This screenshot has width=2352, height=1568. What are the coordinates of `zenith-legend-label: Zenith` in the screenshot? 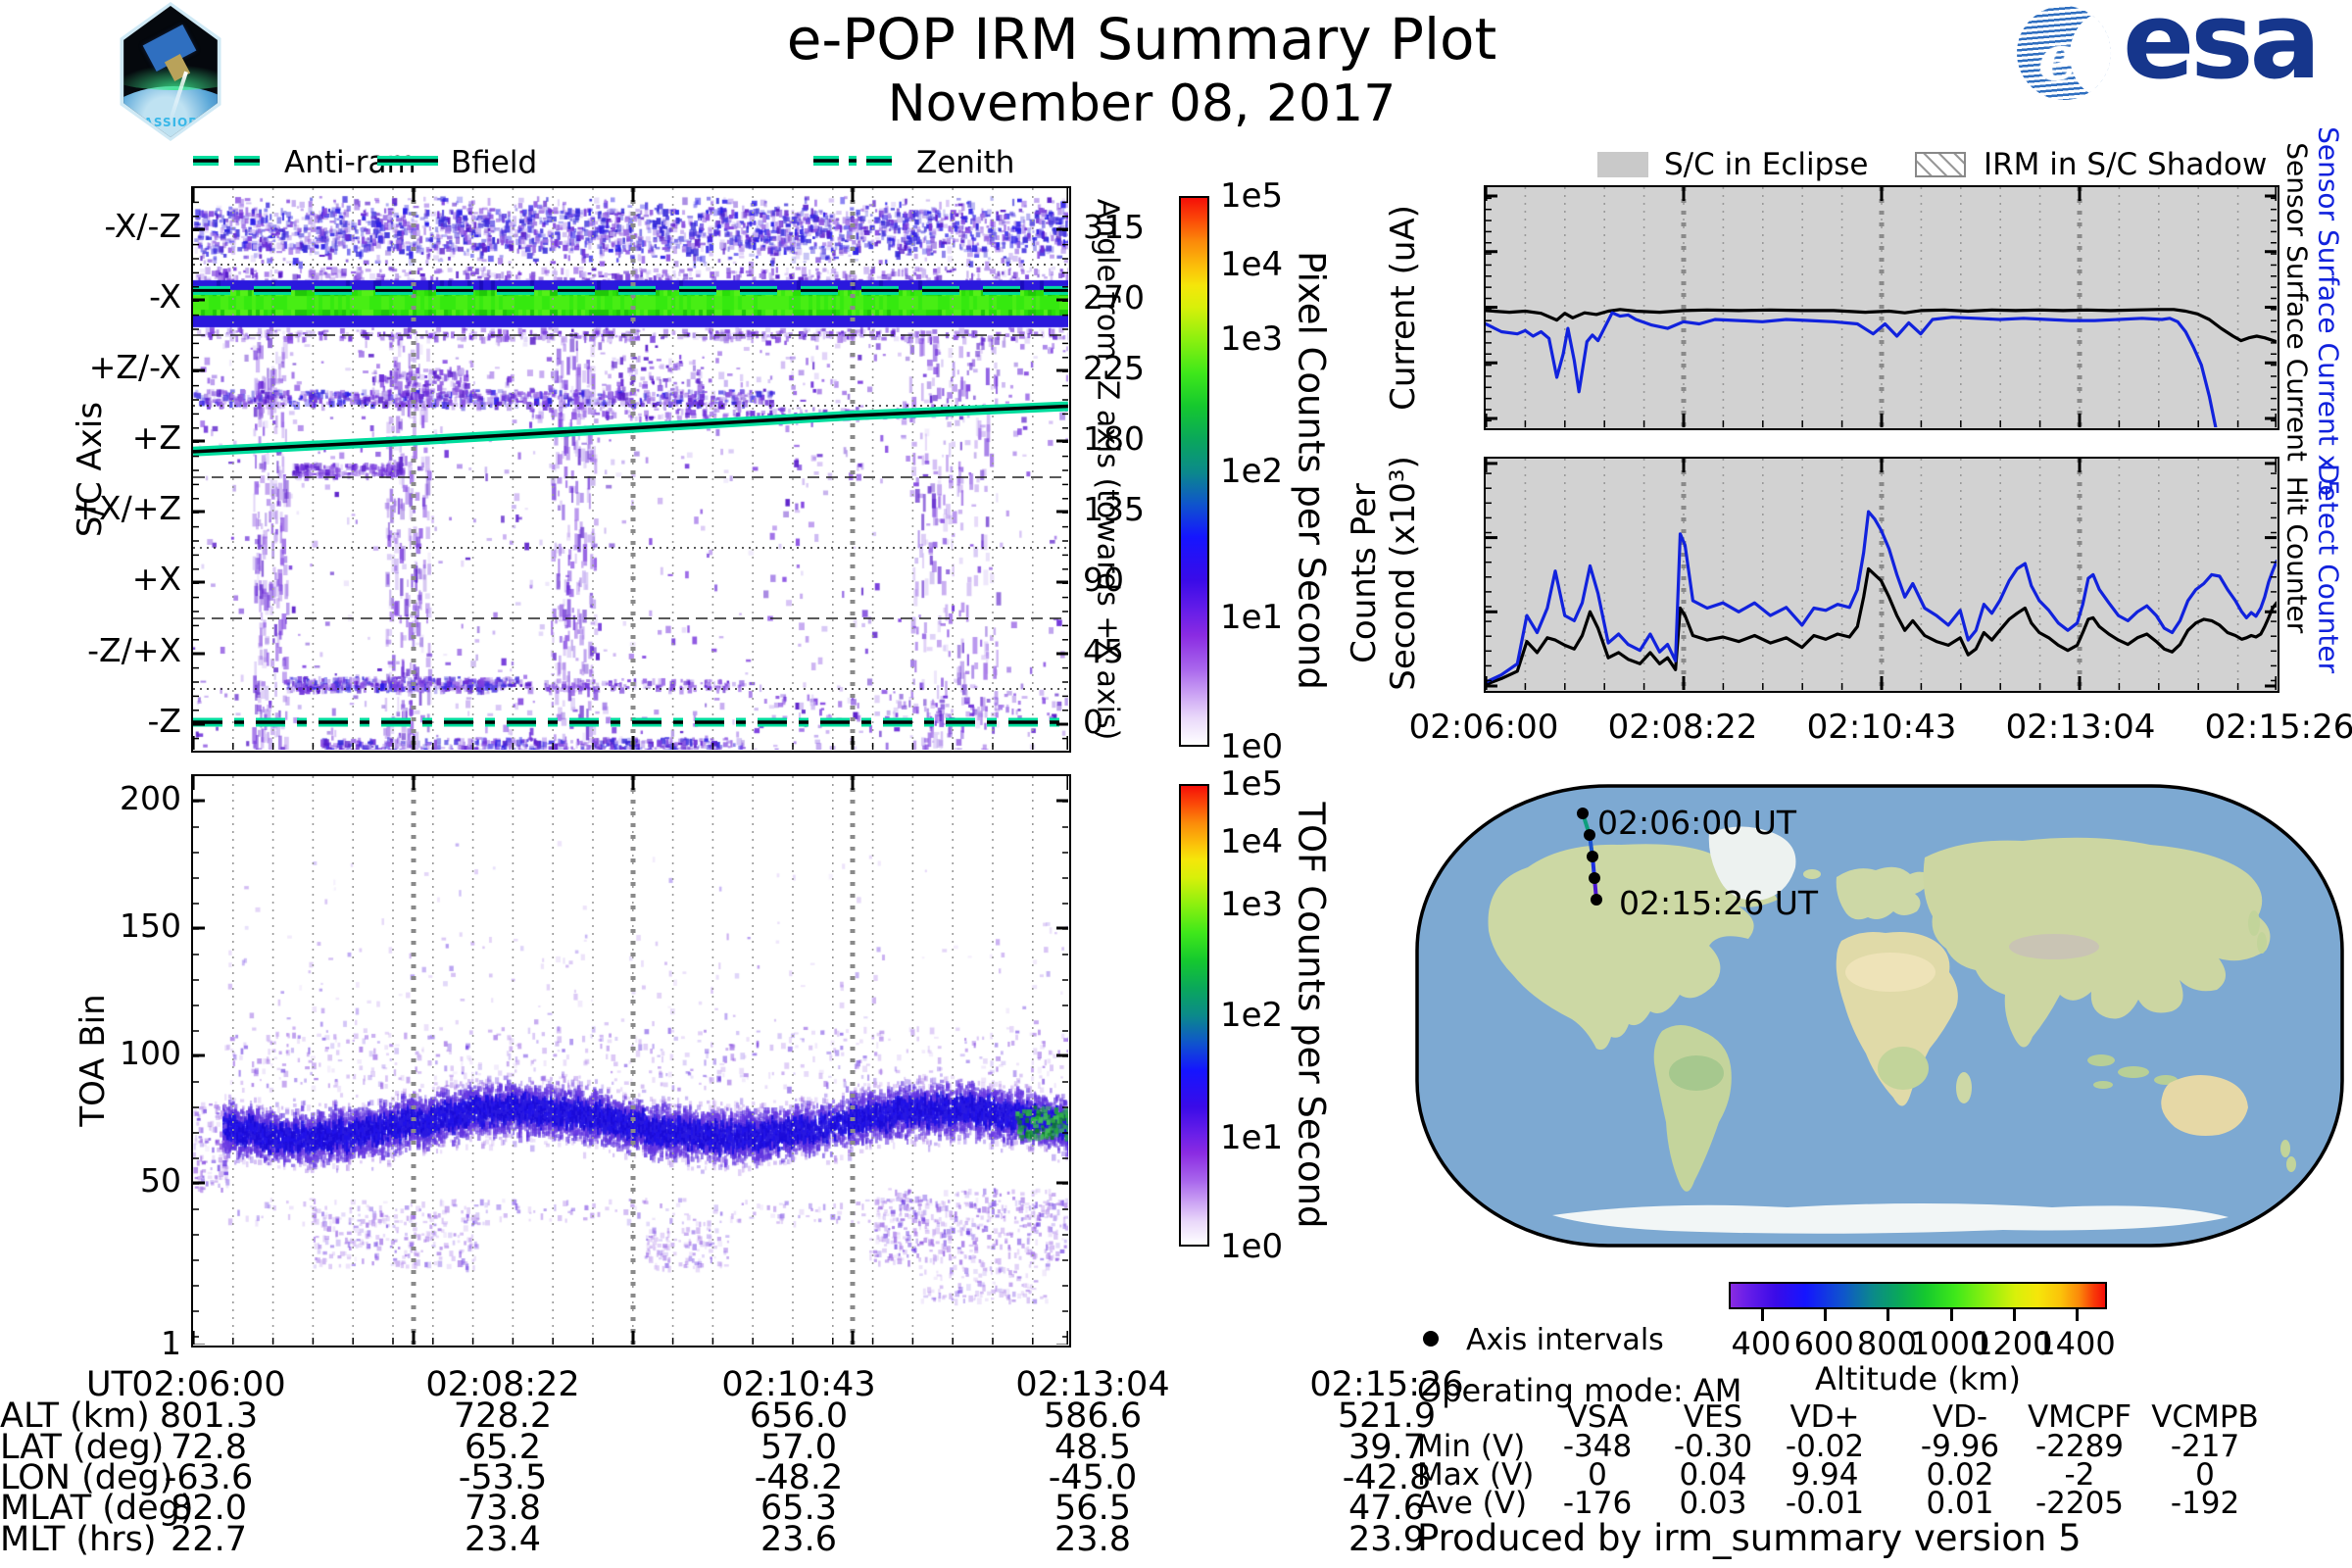 It's located at (965, 162).